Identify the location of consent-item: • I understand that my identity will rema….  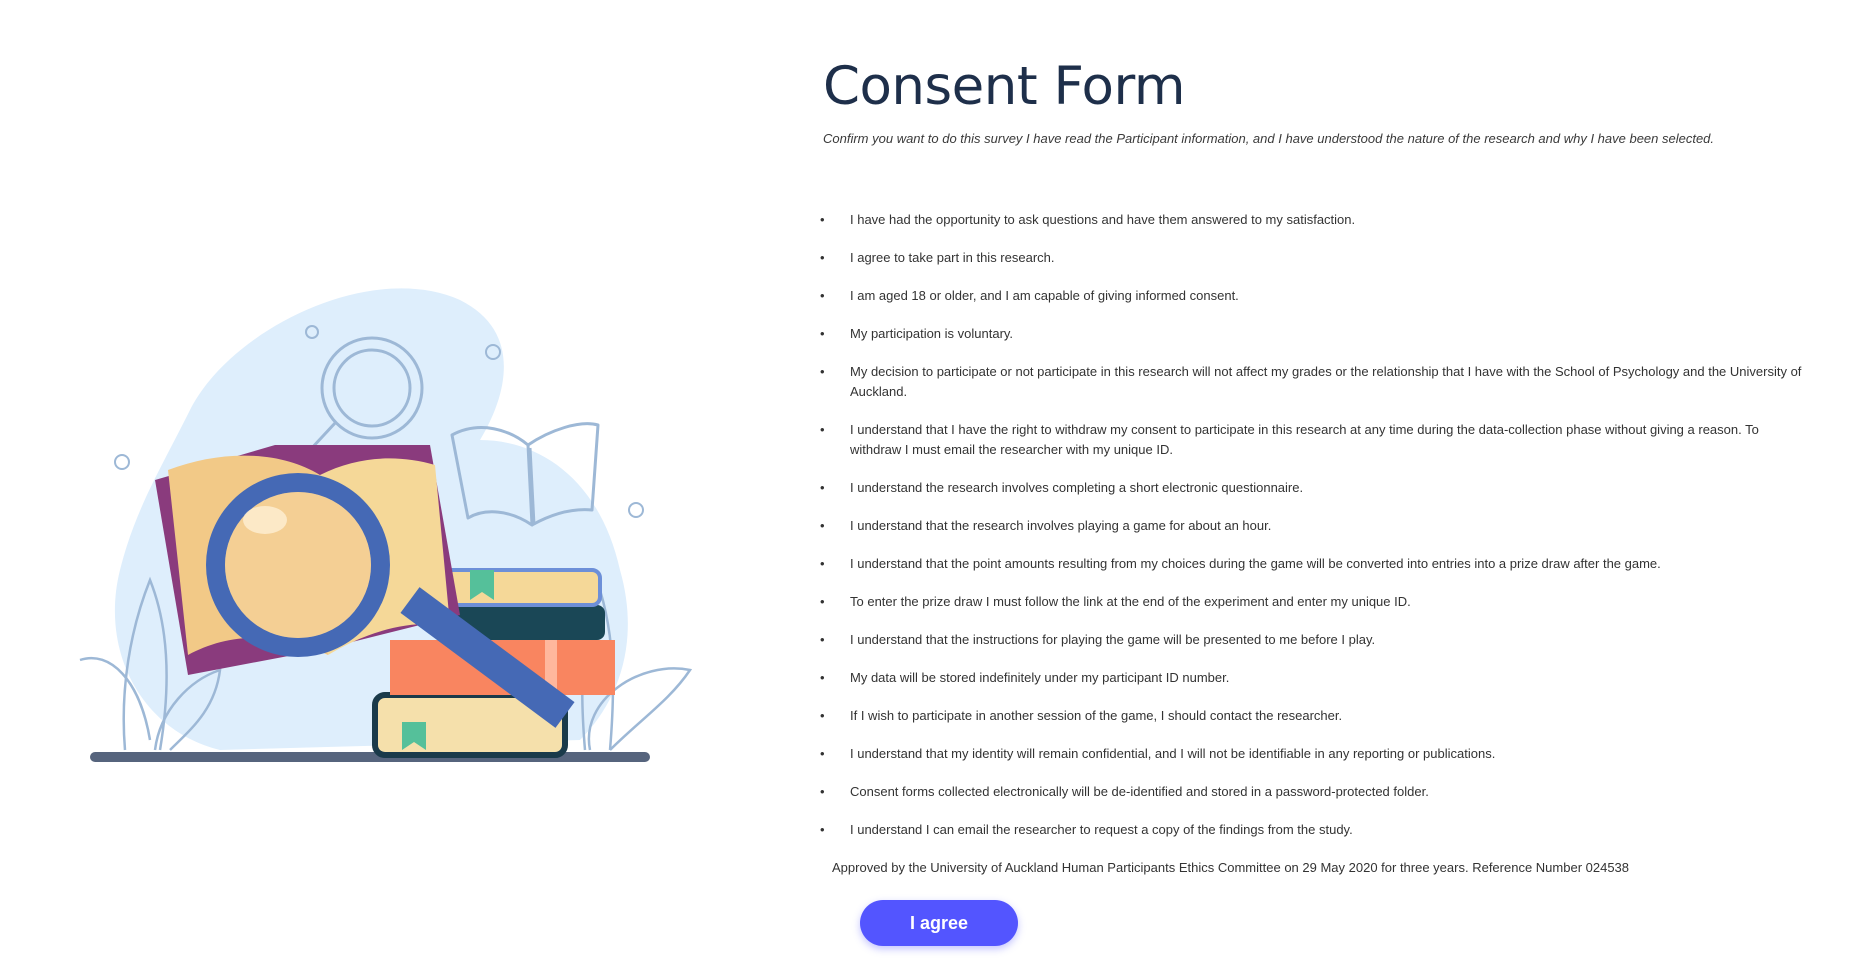
(1316, 754).